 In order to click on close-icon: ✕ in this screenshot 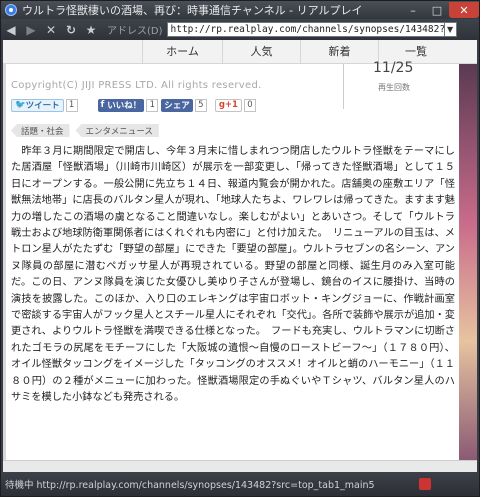, I will do `click(464, 10)`.